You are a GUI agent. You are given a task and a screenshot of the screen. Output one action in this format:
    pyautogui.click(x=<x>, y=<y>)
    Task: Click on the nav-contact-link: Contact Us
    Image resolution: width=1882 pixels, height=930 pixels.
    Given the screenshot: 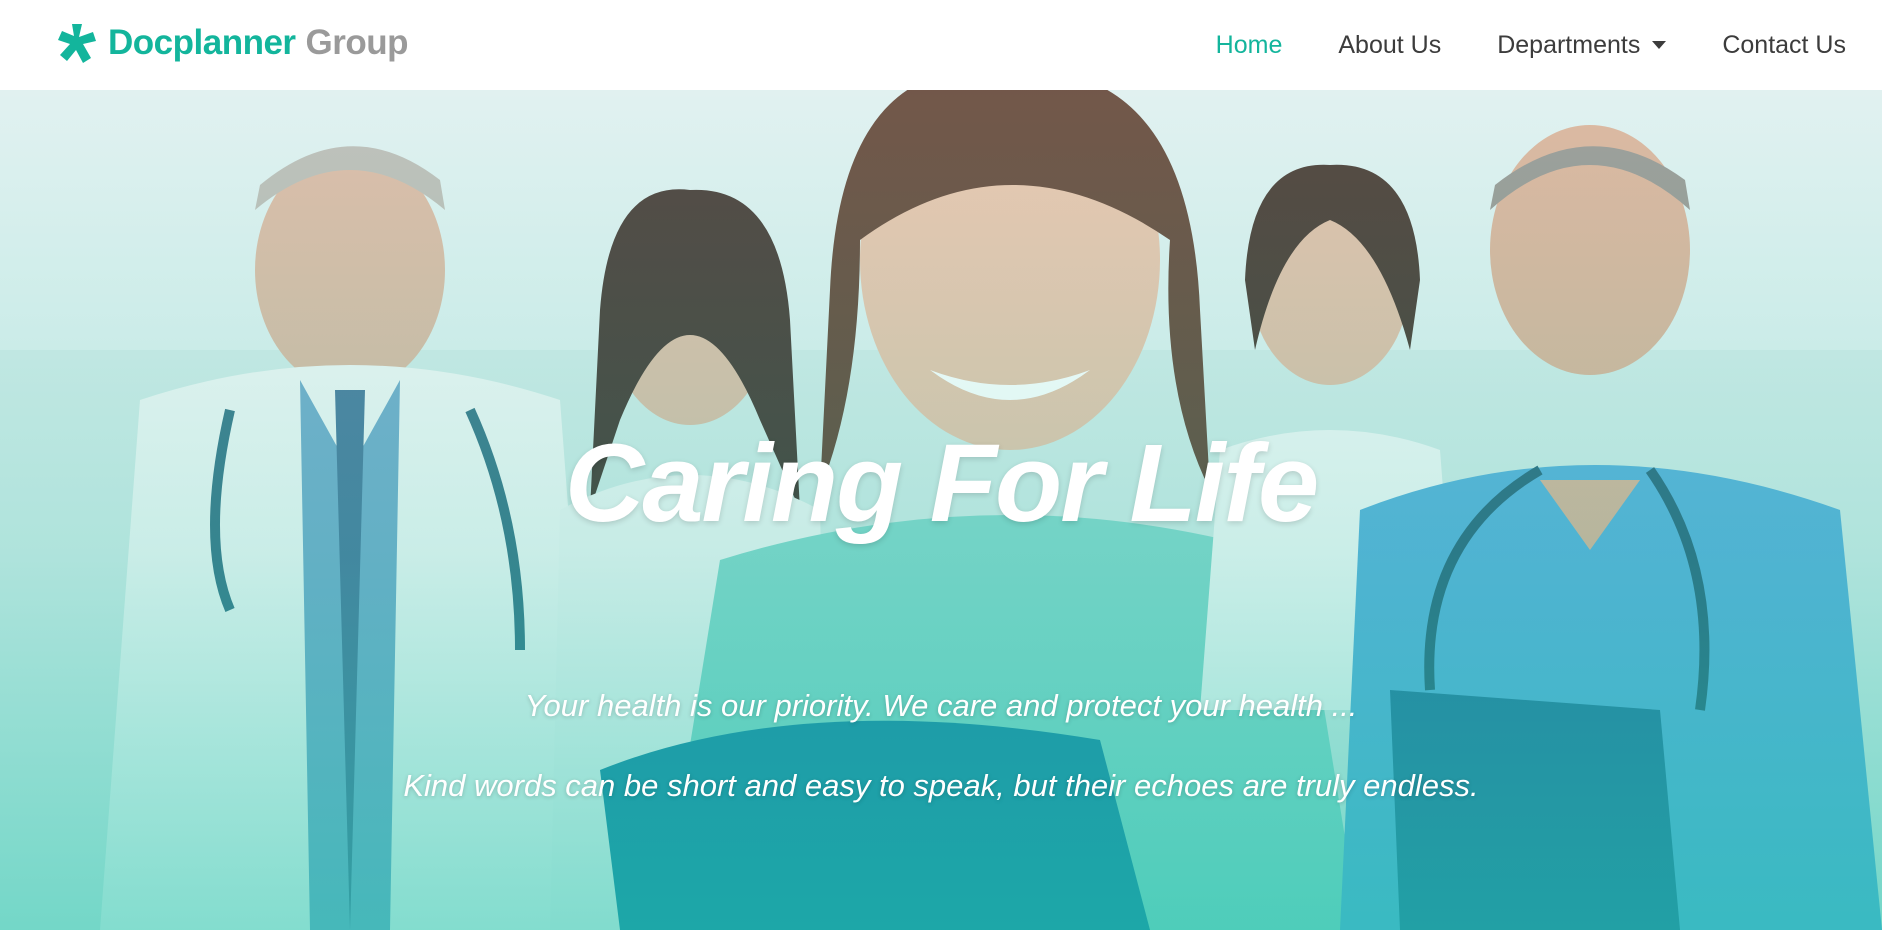 What is the action you would take?
    pyautogui.click(x=1784, y=45)
    